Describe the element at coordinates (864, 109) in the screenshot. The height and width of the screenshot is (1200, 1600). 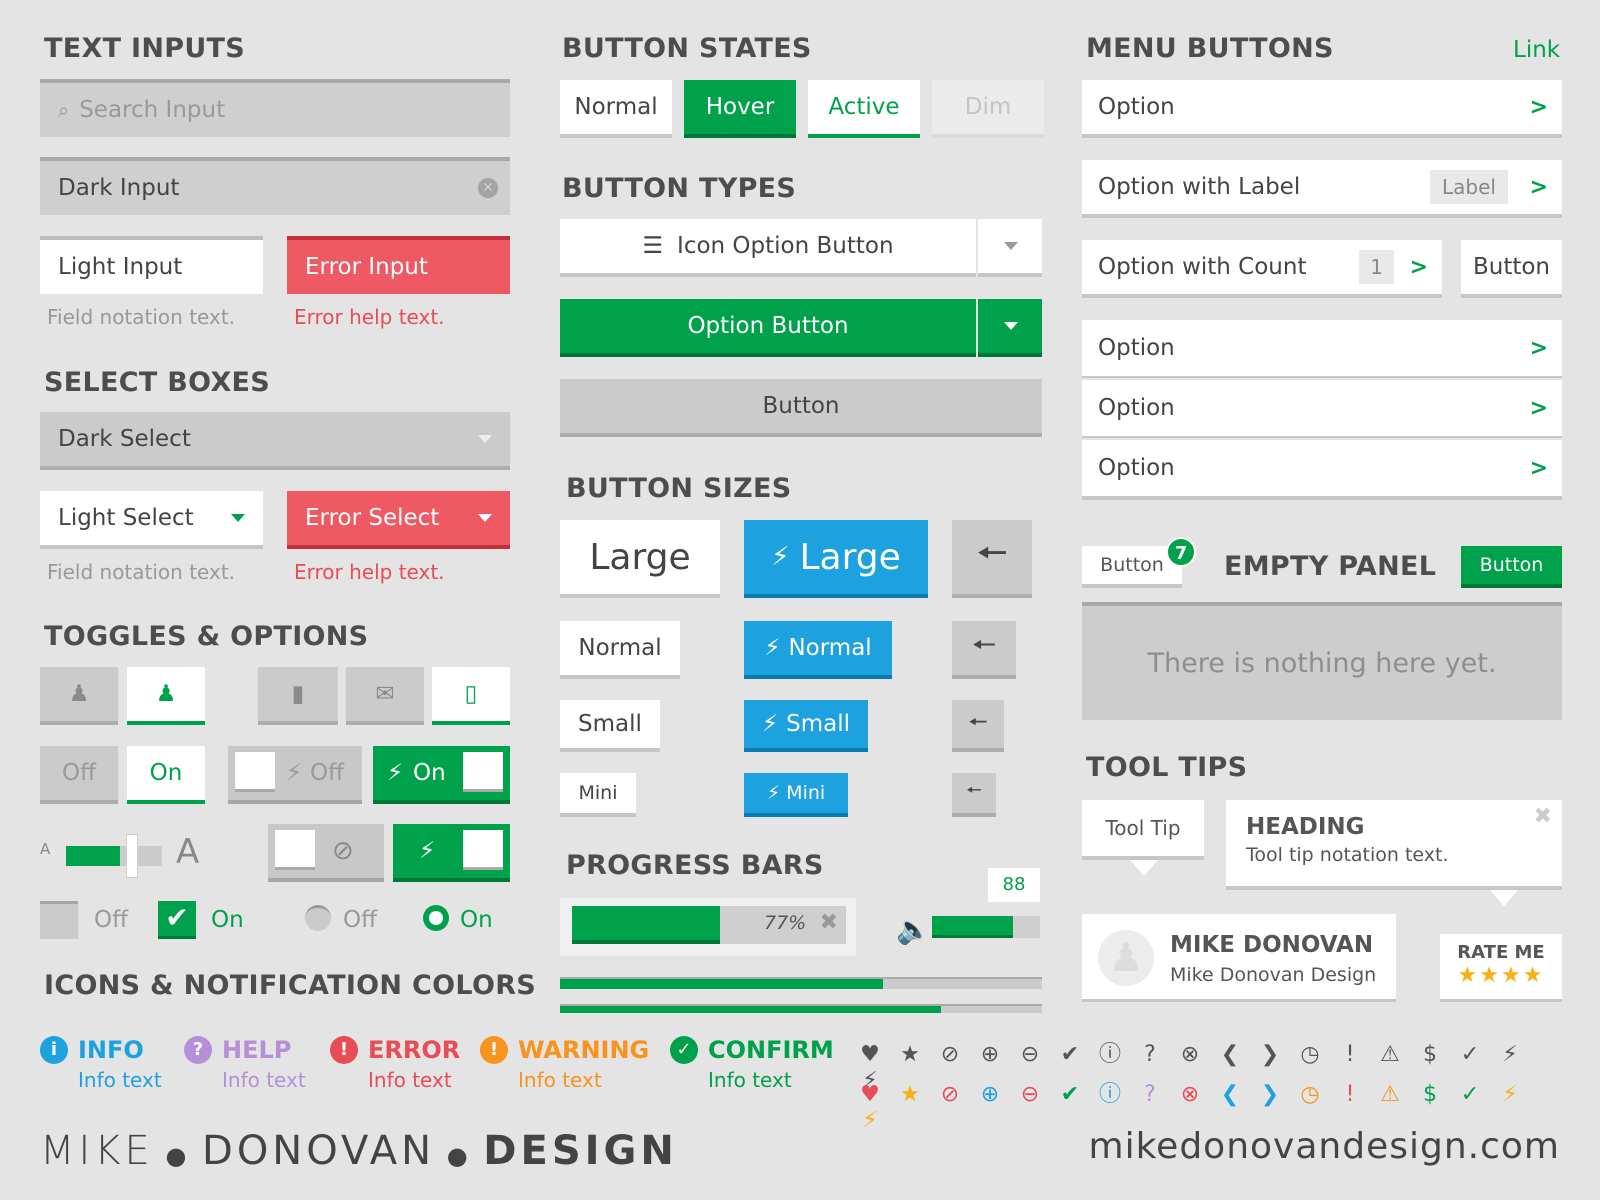
I see `active-button: Active` at that location.